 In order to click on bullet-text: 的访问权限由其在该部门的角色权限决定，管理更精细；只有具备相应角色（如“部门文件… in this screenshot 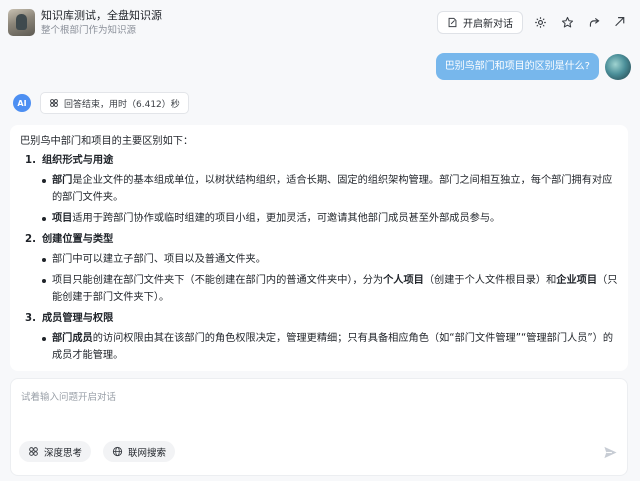, I will do `click(333, 347)`.